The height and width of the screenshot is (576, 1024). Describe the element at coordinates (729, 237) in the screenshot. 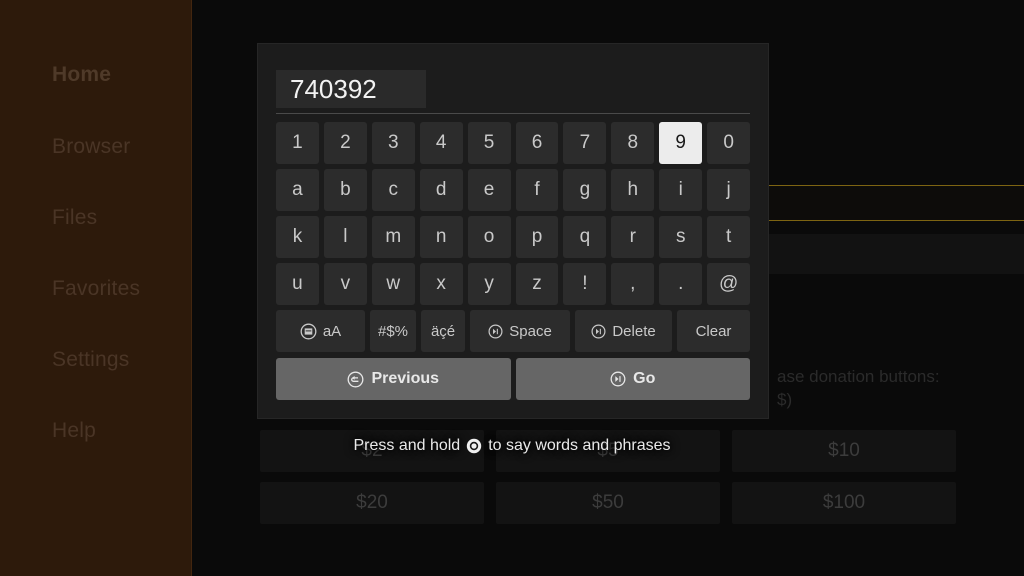

I see `key-t: t` at that location.